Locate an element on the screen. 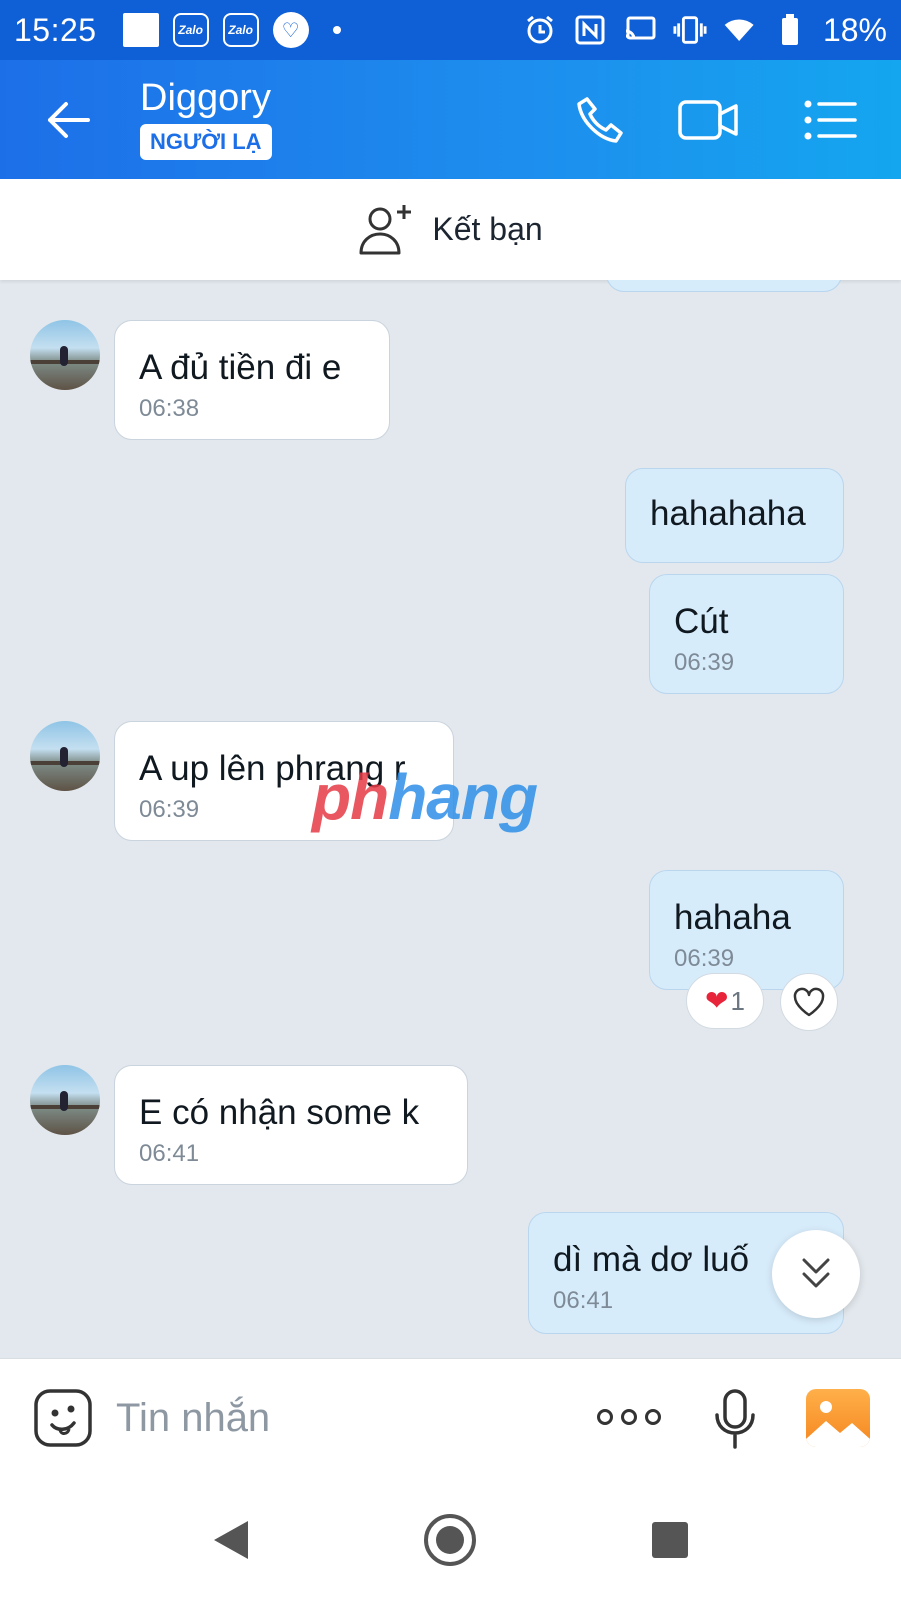 Image resolution: width=901 pixels, height=1600 pixels. more-notifications-dot is located at coordinates (336, 30).